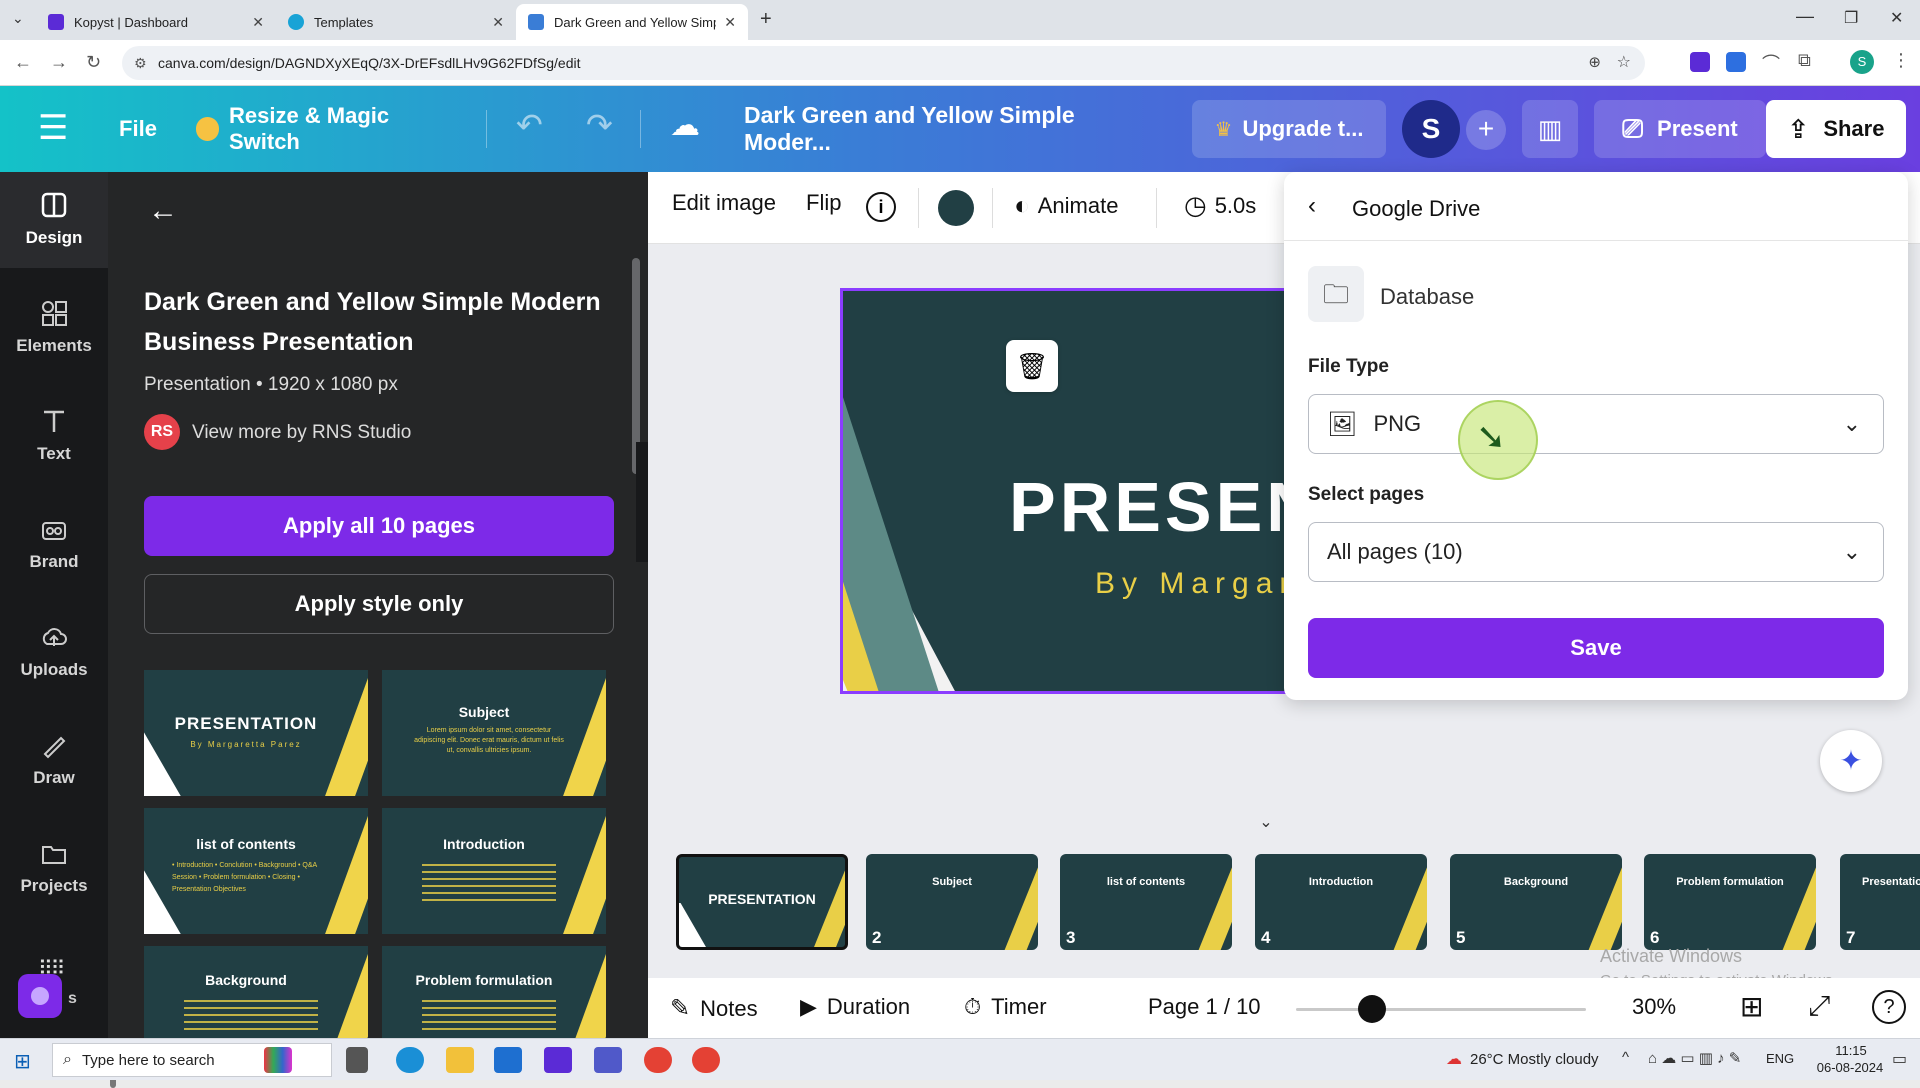  What do you see at coordinates (1901, 60) in the screenshot?
I see `browser-menu-icon: ⋮` at bounding box center [1901, 60].